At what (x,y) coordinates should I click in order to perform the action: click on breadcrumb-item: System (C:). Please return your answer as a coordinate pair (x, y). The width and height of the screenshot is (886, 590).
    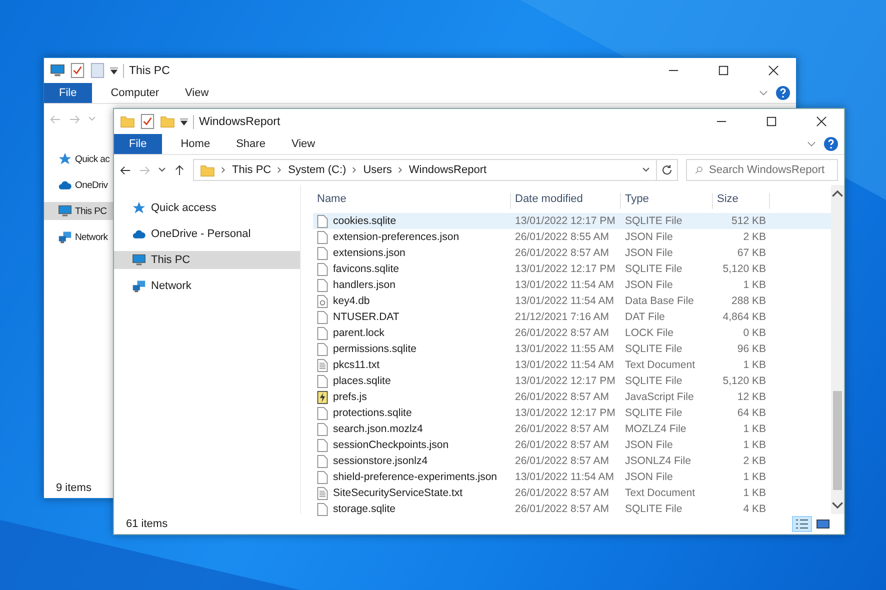
    Looking at the image, I should click on (317, 170).